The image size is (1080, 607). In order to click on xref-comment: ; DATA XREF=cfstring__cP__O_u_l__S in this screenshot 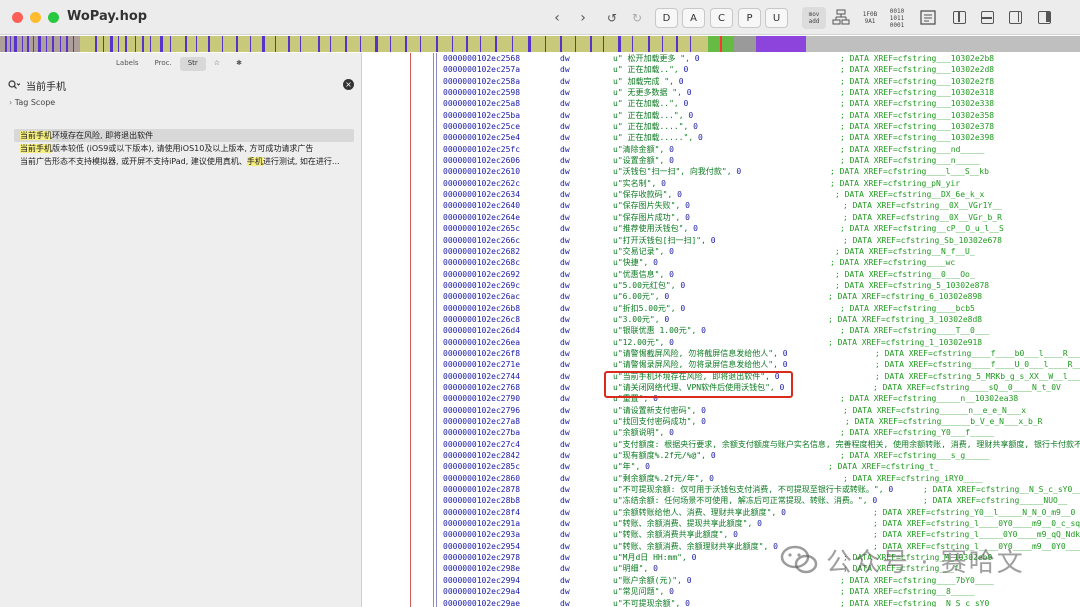, I will do `click(922, 228)`.